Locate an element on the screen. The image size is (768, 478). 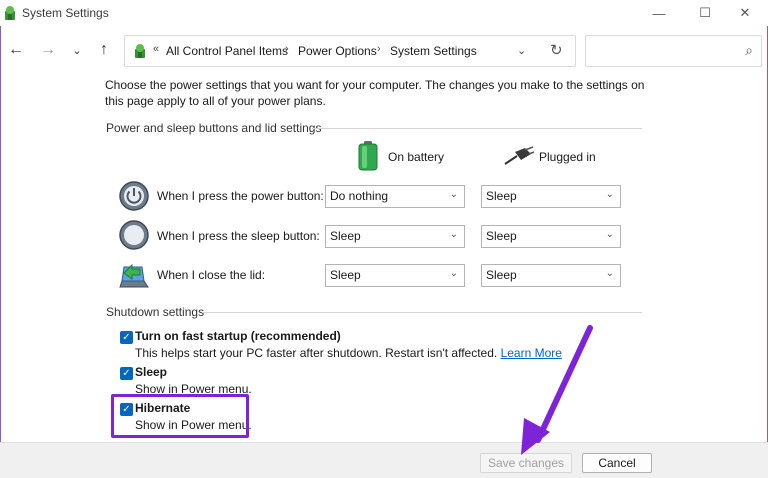
sleep-checkbox: ✓ is located at coordinates (126, 373).